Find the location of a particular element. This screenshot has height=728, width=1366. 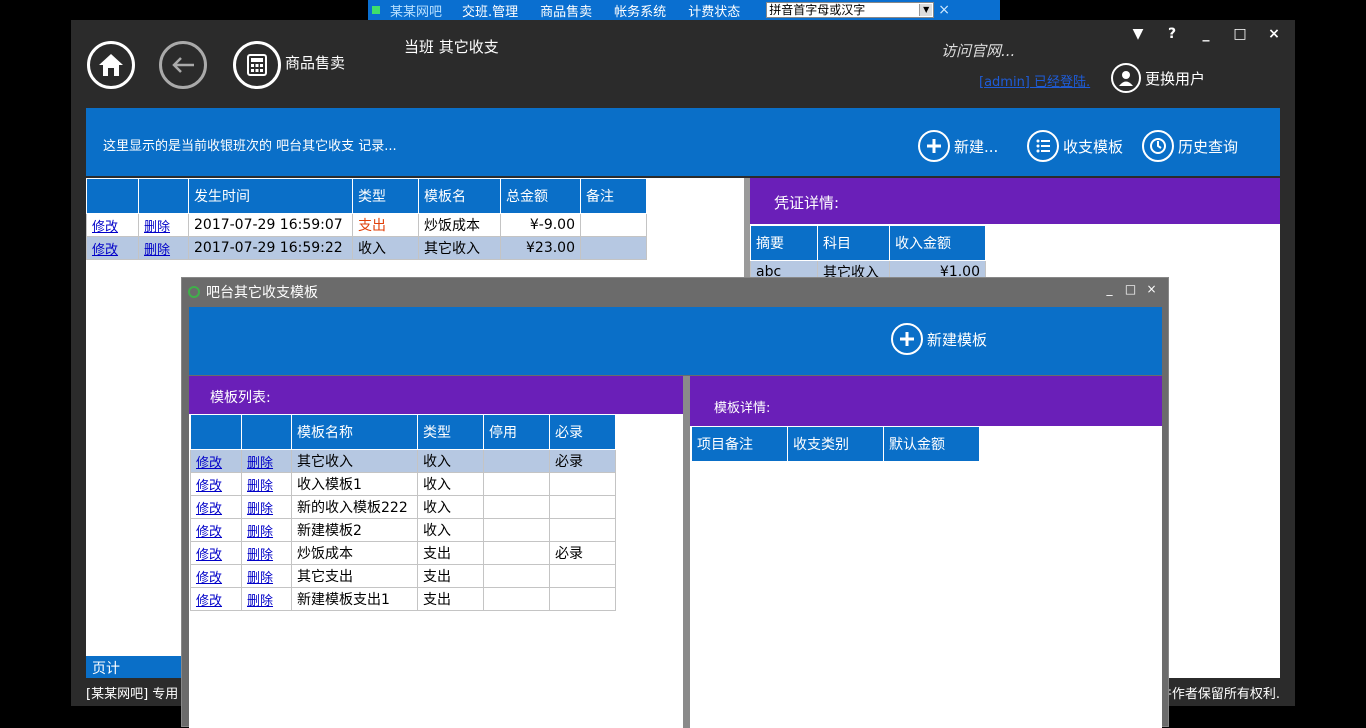

cell-required is located at coordinates (582, 599).